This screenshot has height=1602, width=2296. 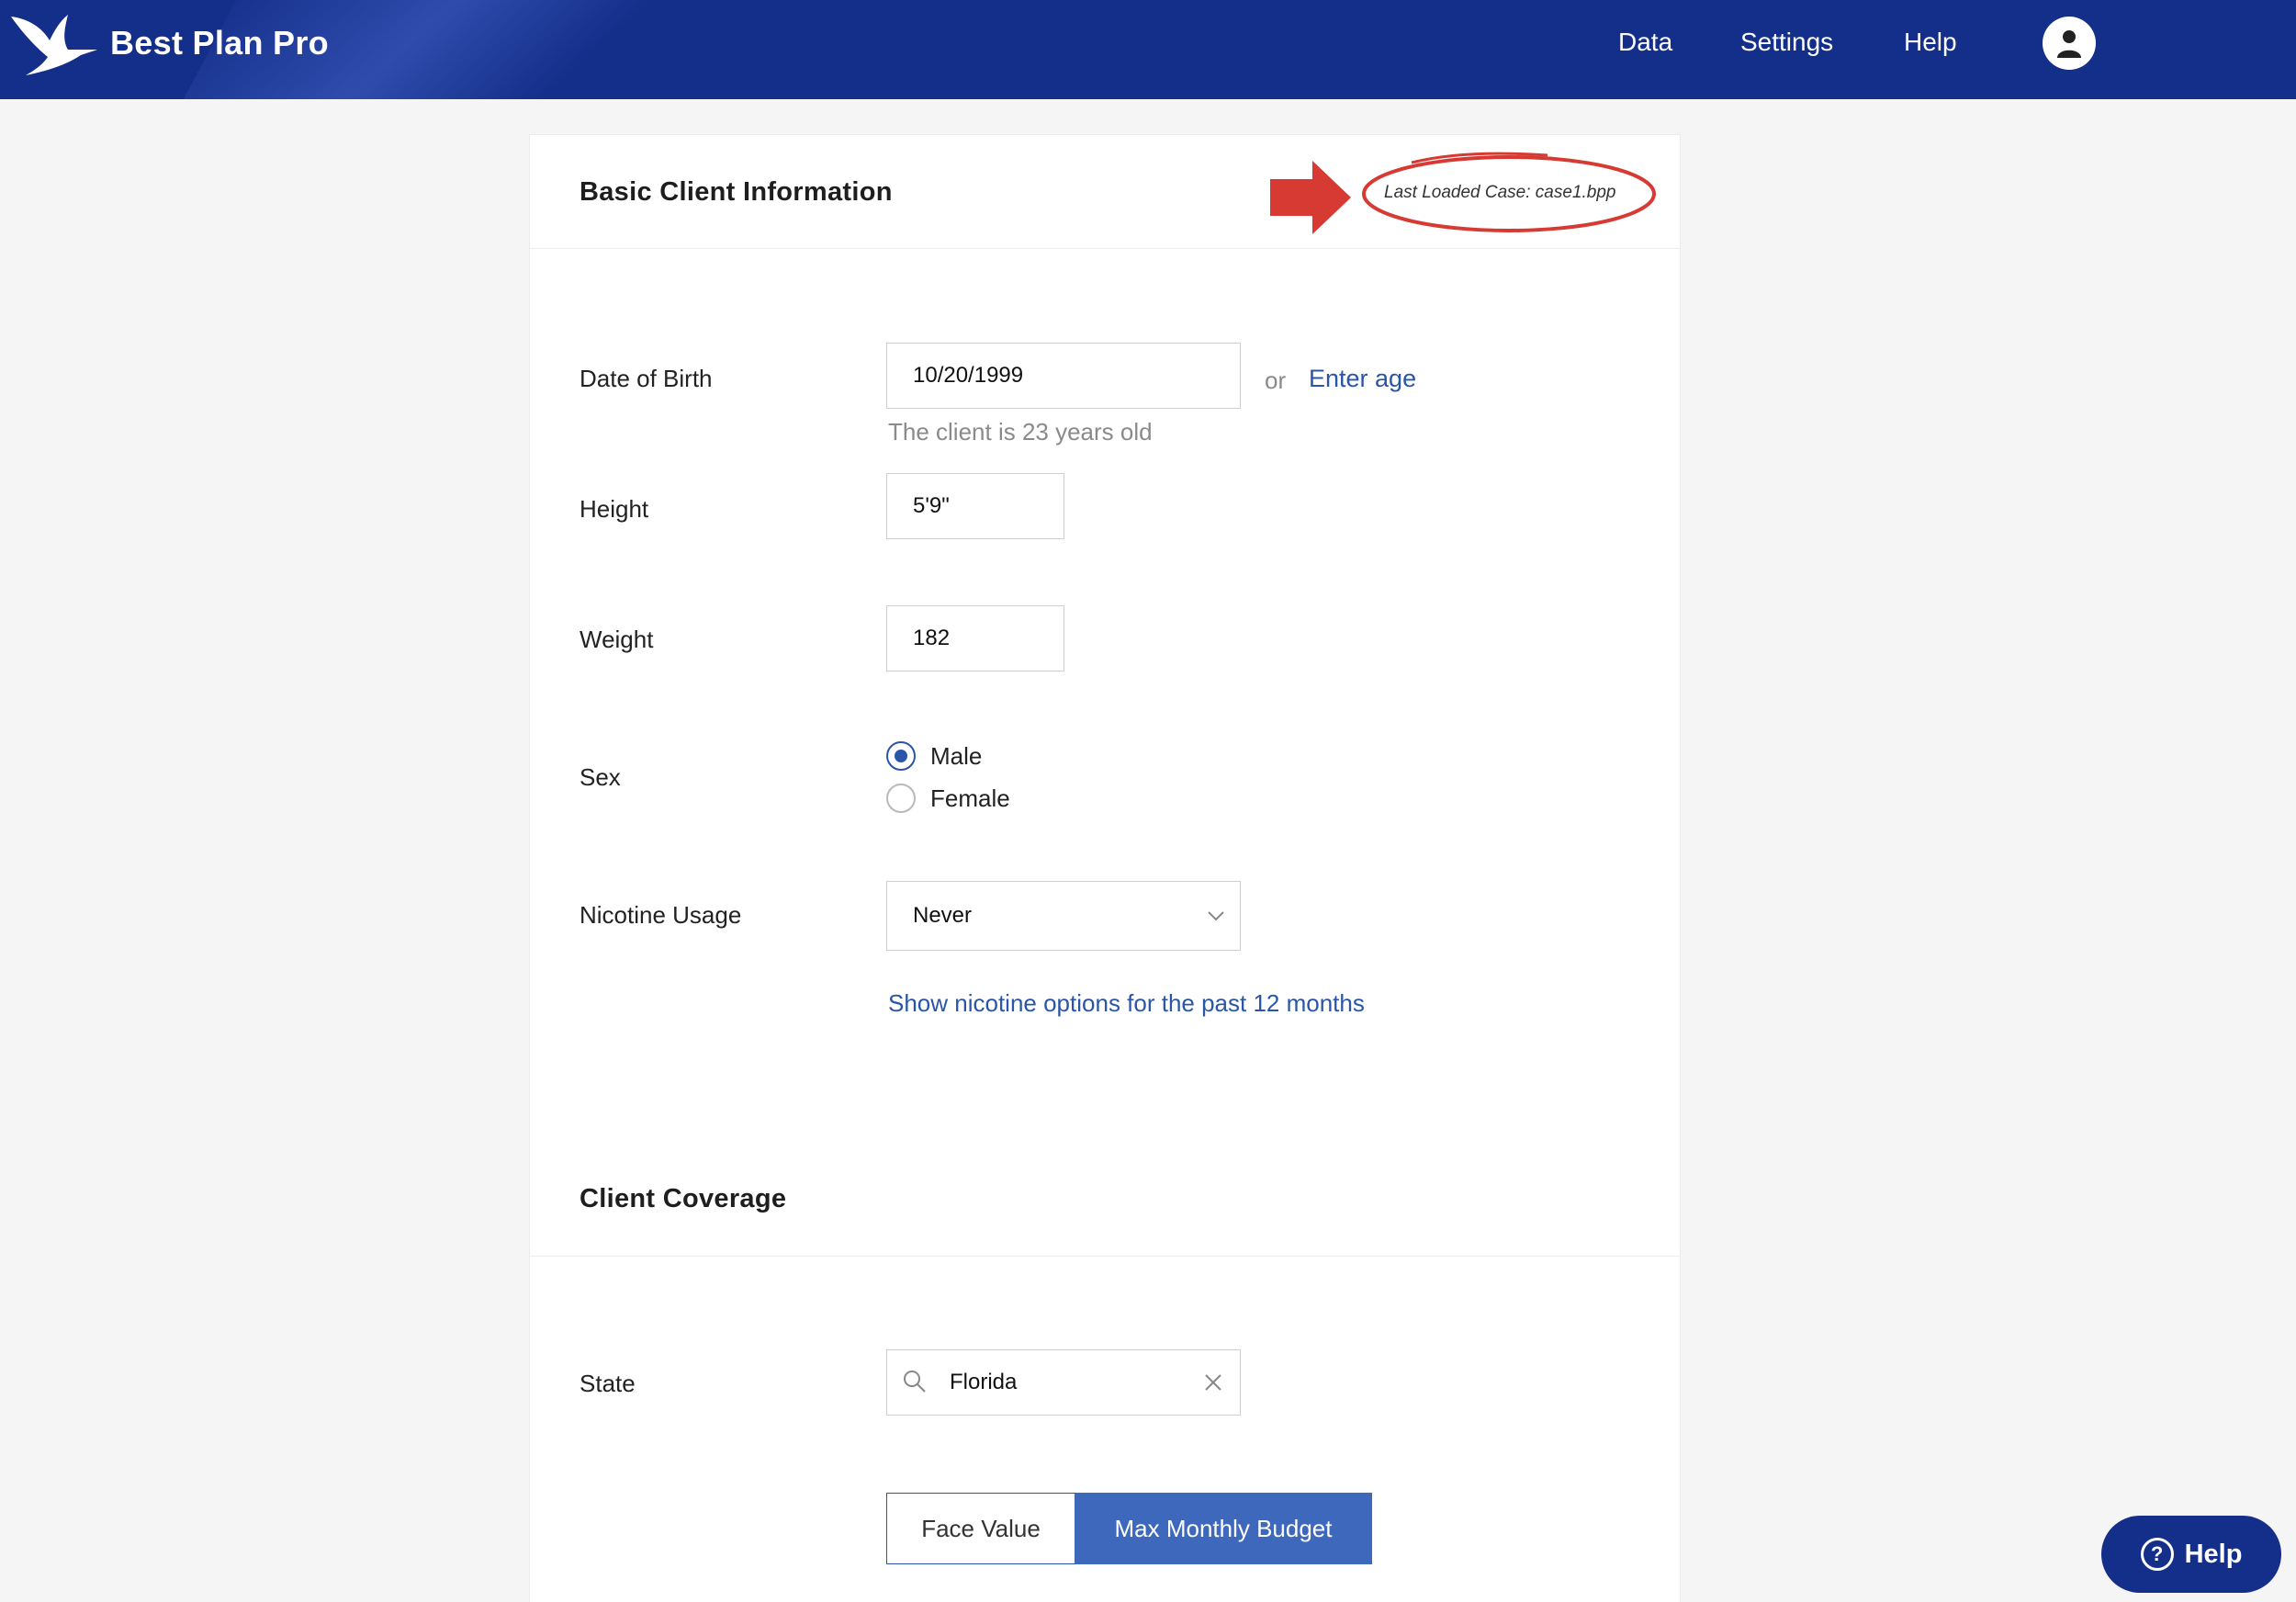 I want to click on help-button-label: Help, so click(x=2214, y=1554).